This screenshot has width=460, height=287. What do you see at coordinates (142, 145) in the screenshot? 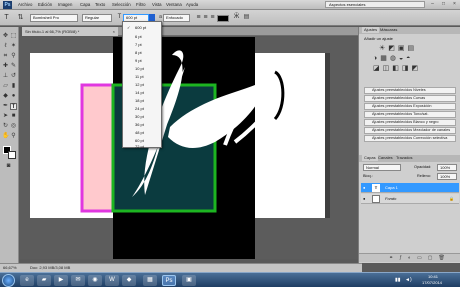
I see `dropdown-item: 72 pt` at bounding box center [142, 145].